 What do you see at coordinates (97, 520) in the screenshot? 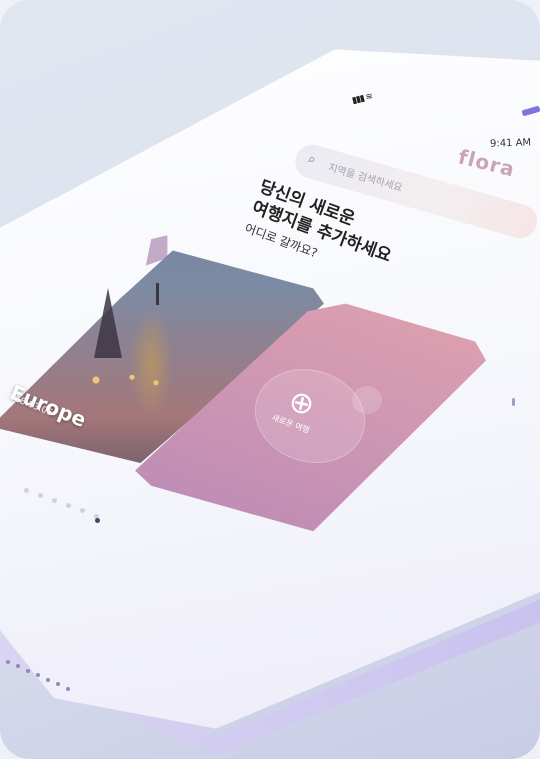
I see `page-dot-active` at bounding box center [97, 520].